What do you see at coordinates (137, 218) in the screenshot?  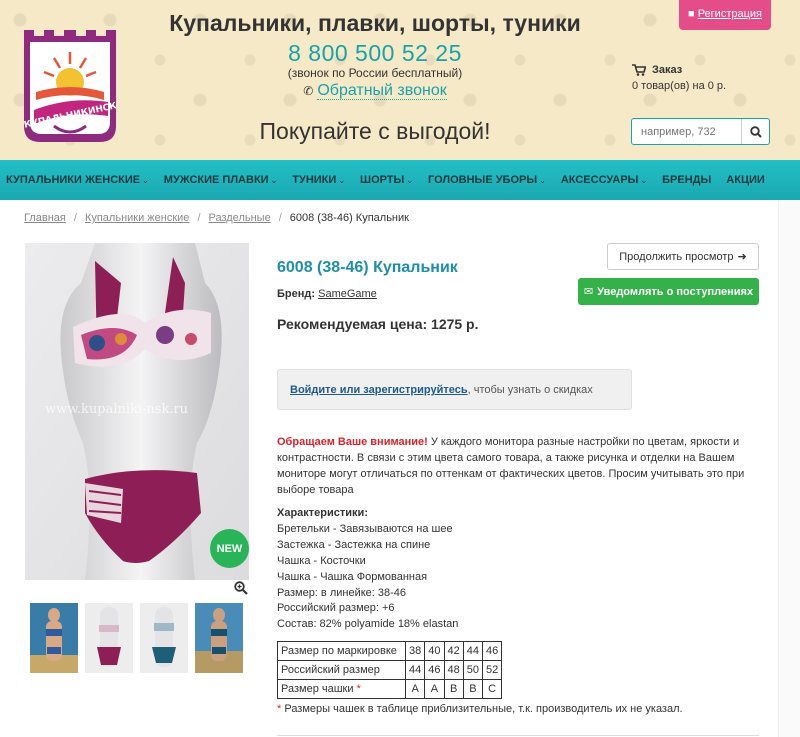 I see `breadcrumb-womens-swimwear: Купальники женские` at bounding box center [137, 218].